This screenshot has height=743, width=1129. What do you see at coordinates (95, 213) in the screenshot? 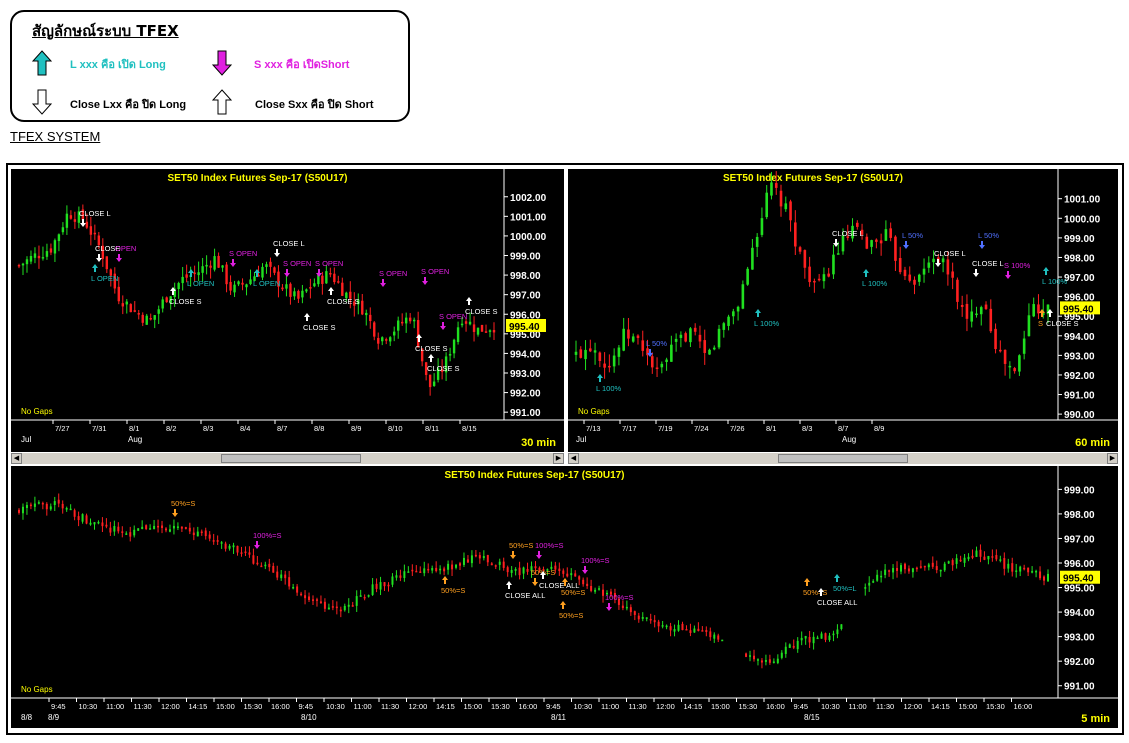
I see `signal-label: CLOSE L` at bounding box center [95, 213].